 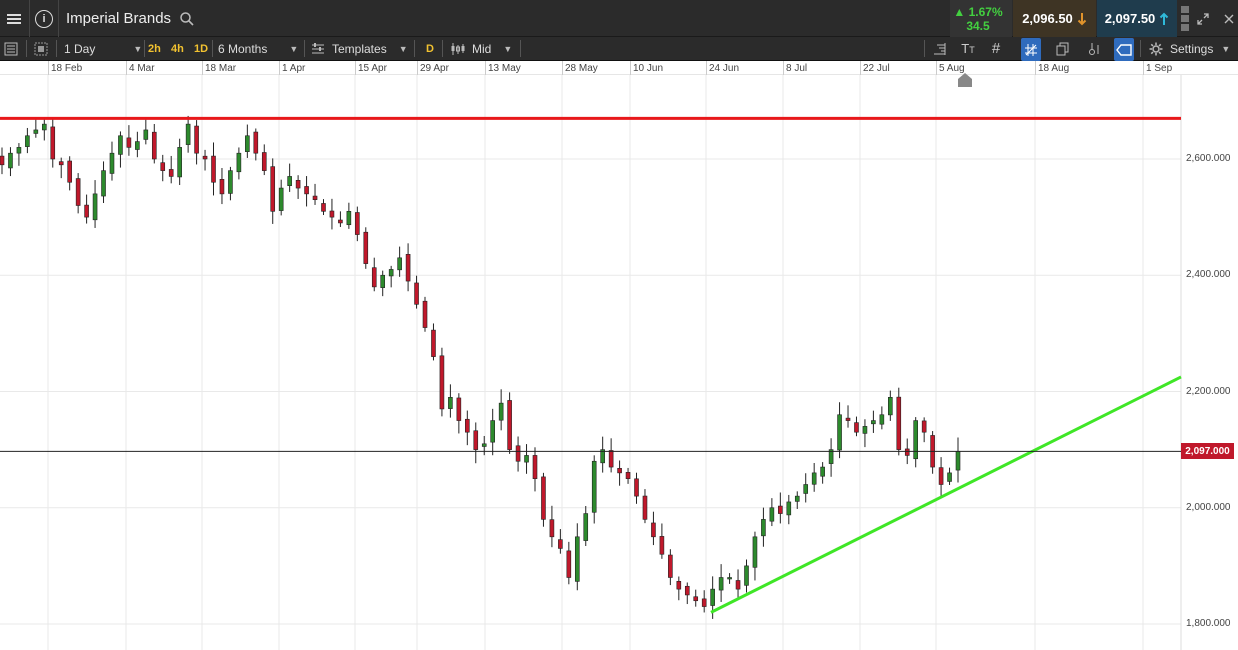 What do you see at coordinates (14, 18) in the screenshot?
I see `menu-icon` at bounding box center [14, 18].